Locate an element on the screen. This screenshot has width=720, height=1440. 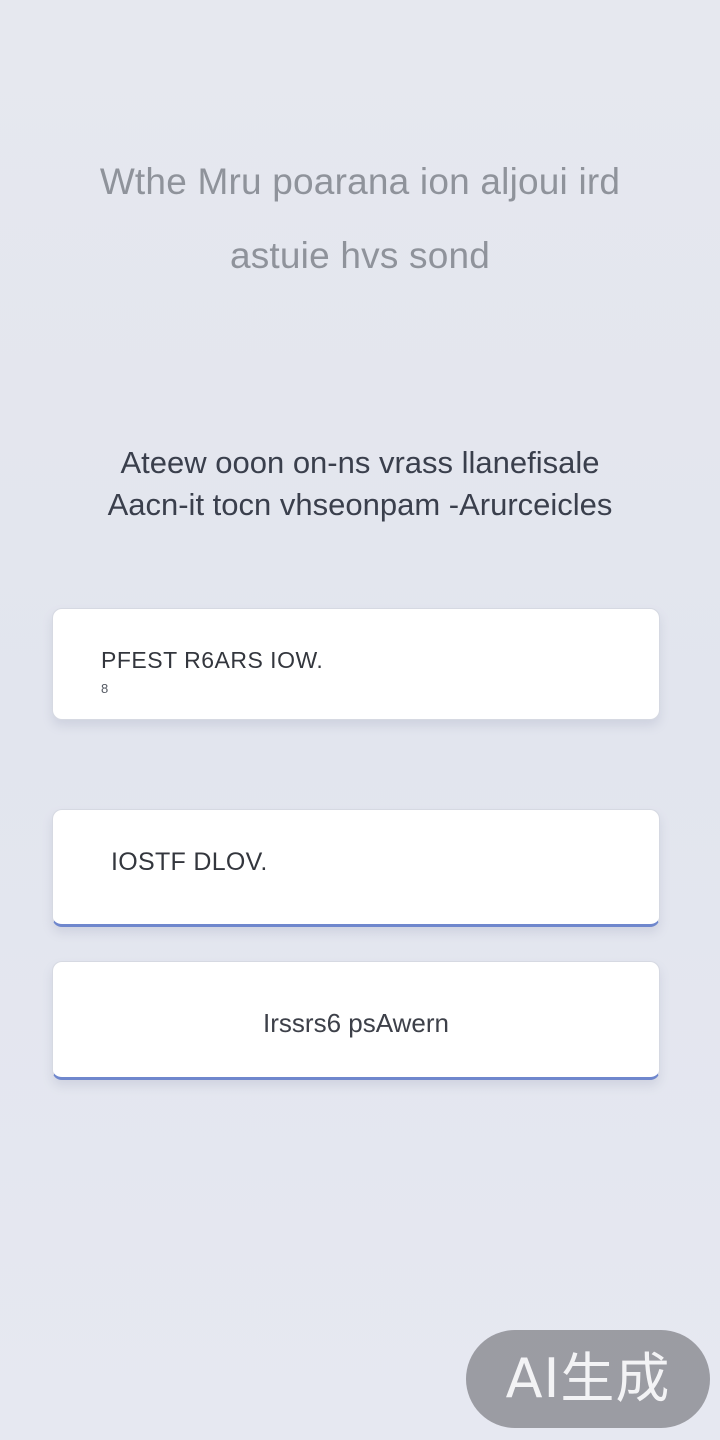
option-card-primary-sublabel: 8 is located at coordinates (105, 688).